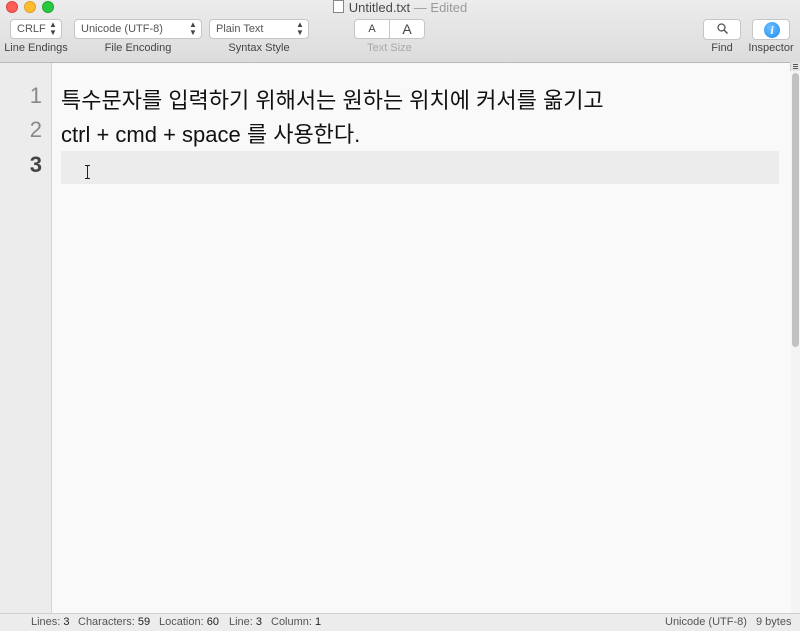  What do you see at coordinates (240, 29) in the screenshot?
I see `syntax-style-value: Plain Text` at bounding box center [240, 29].